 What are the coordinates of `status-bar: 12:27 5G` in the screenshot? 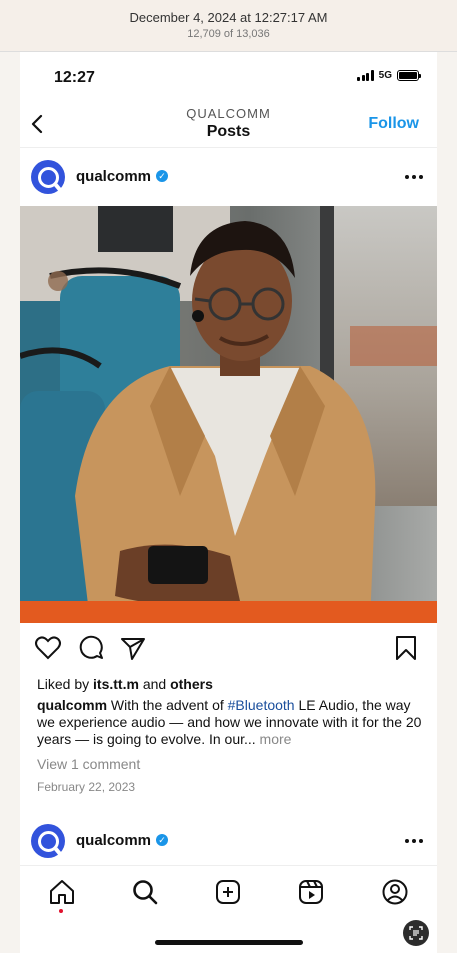 It's located at (228, 76).